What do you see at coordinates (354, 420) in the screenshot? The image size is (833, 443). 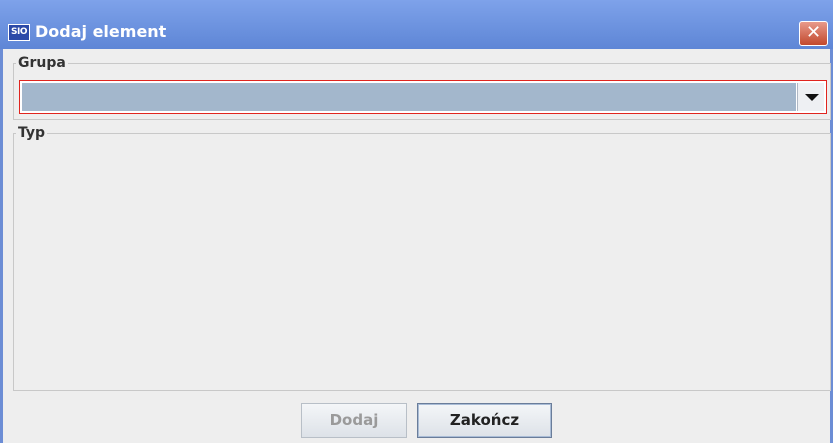 I see `add-button: Dodaj` at bounding box center [354, 420].